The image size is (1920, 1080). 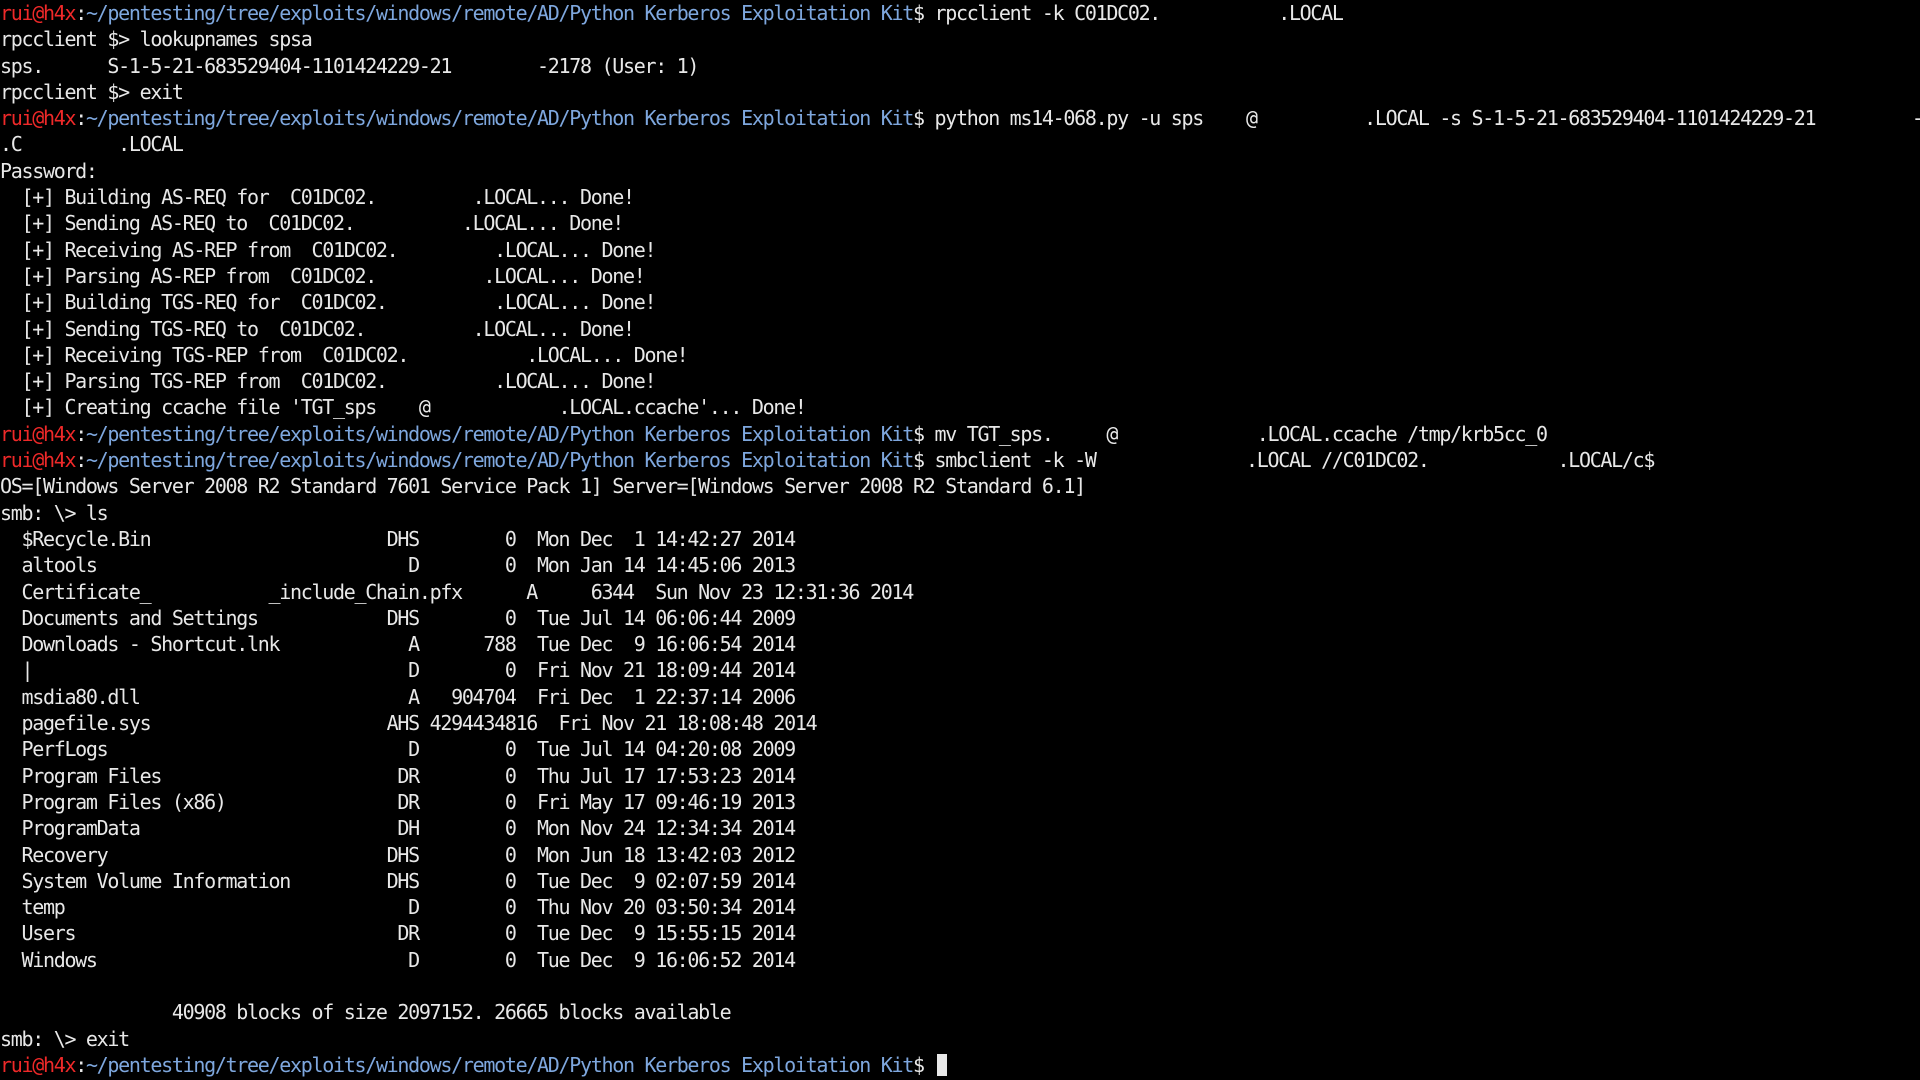 What do you see at coordinates (398, 907) in the screenshot?
I see `output-line: temp D 0 Thu Nov 20 03:50:34 2014` at bounding box center [398, 907].